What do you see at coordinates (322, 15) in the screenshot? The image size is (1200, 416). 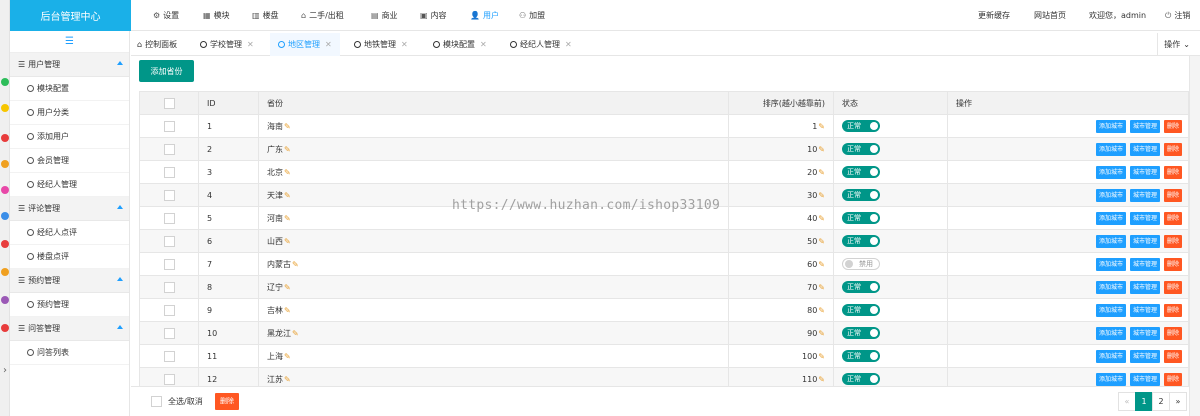 I see `topnav-item-secondhand: ⌂ 二手/出租` at bounding box center [322, 15].